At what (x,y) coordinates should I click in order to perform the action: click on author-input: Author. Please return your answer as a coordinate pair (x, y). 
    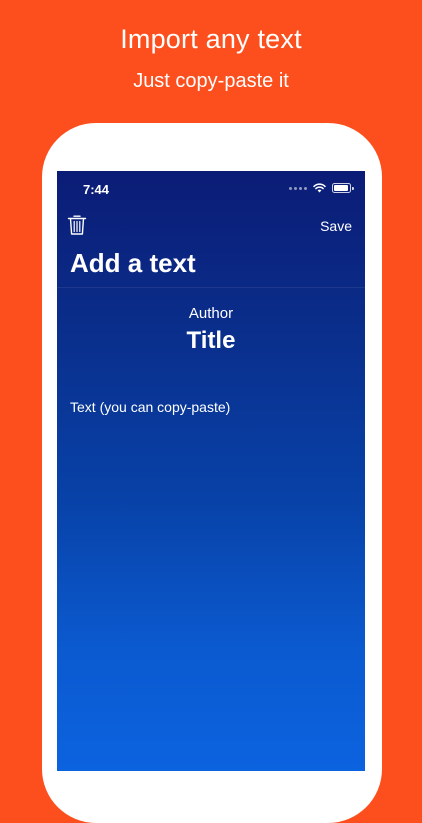
    Looking at the image, I should click on (211, 313).